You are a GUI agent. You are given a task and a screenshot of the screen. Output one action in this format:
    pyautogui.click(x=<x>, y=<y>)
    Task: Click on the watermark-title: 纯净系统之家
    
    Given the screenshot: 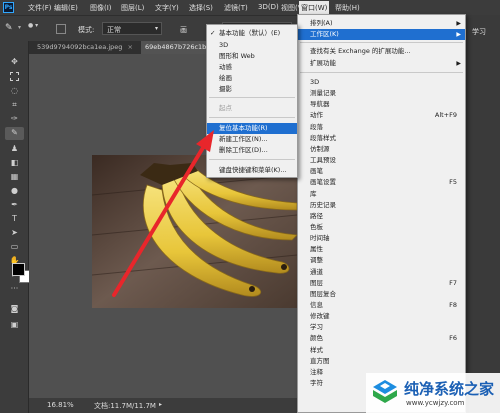 What is the action you would take?
    pyautogui.click(x=449, y=389)
    